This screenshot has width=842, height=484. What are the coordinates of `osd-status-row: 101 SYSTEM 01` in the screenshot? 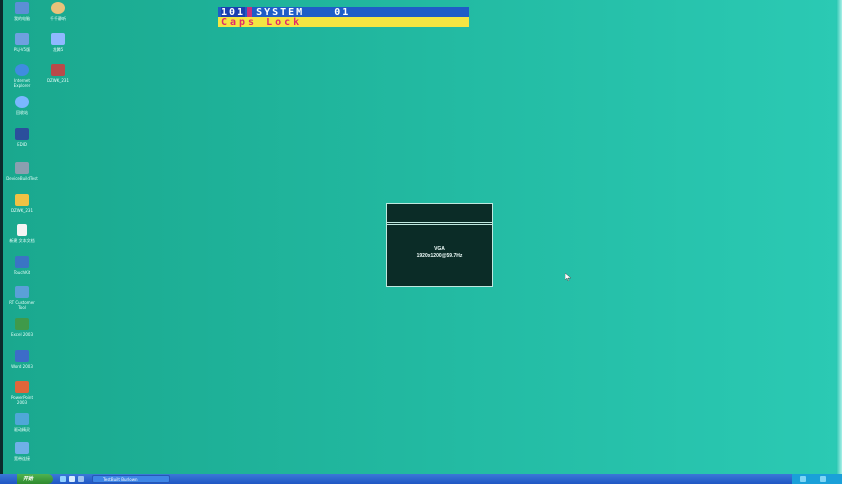 It's located at (343, 12).